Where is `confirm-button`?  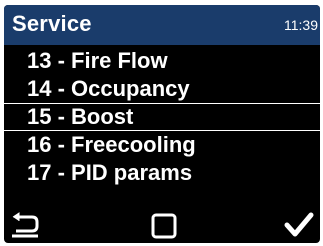 confirm-button is located at coordinates (299, 227).